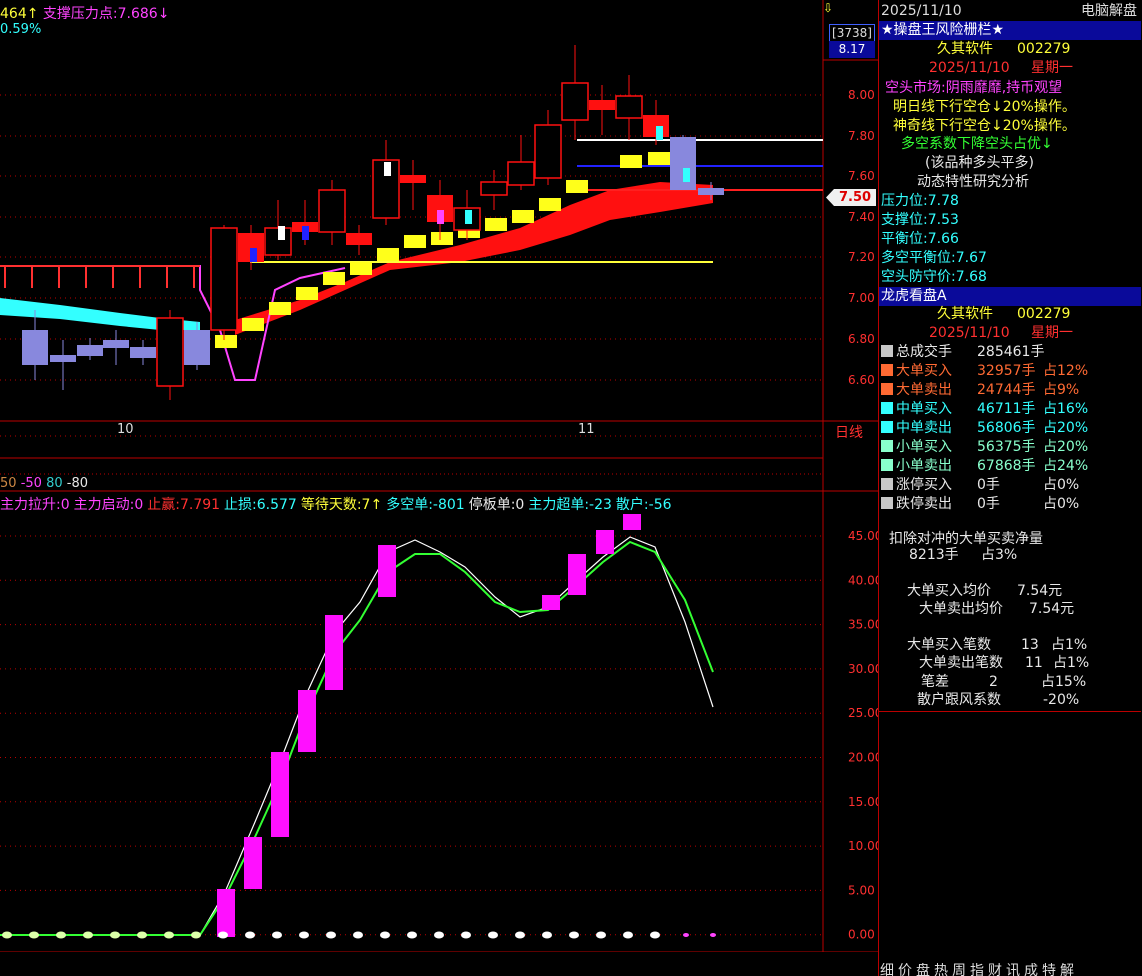  I want to click on stock-info-row-1: 久其软件 002279, so click(1004, 49).